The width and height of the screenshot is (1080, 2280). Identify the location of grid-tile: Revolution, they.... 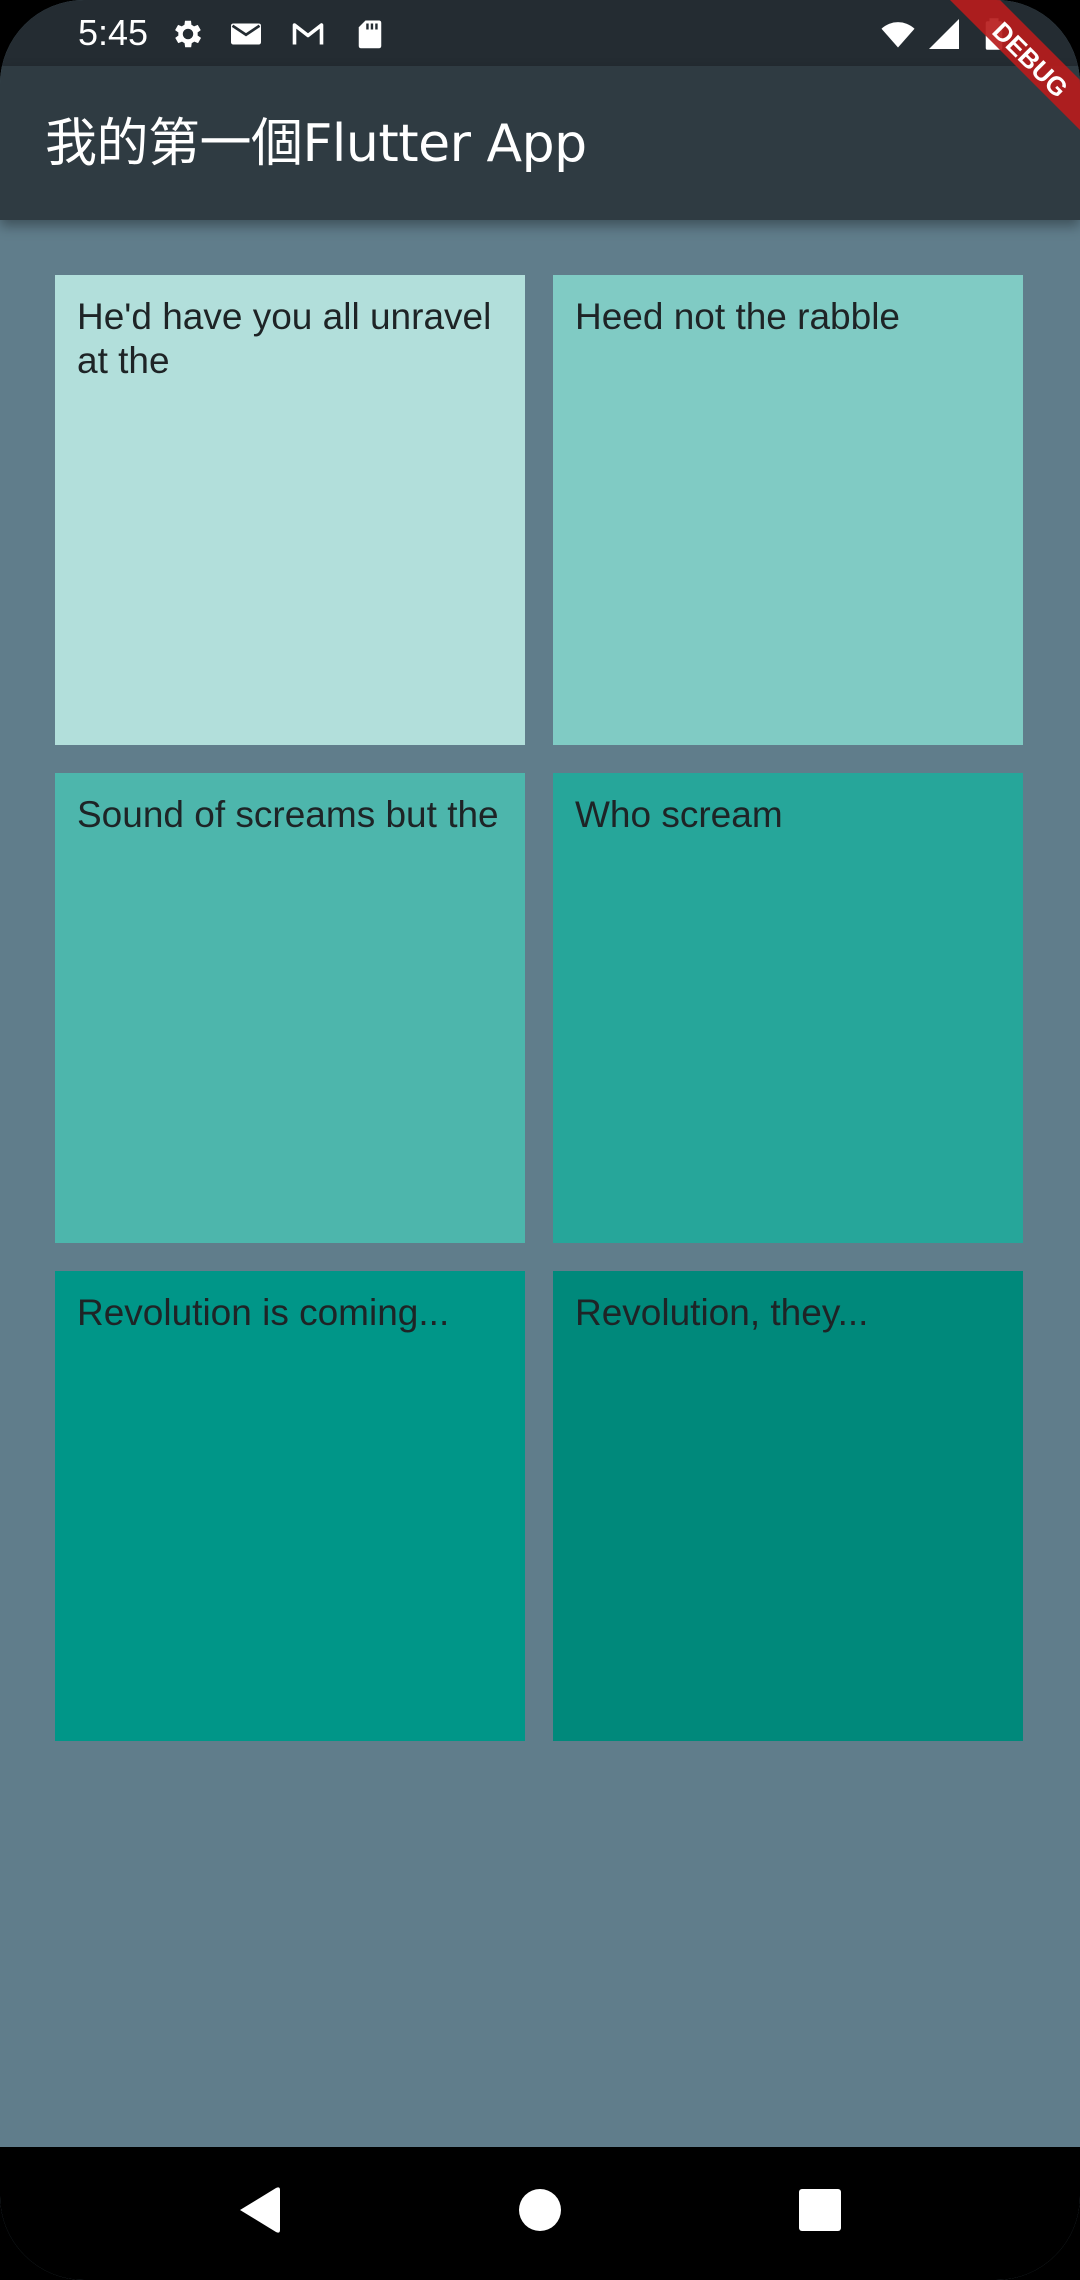
(788, 1506).